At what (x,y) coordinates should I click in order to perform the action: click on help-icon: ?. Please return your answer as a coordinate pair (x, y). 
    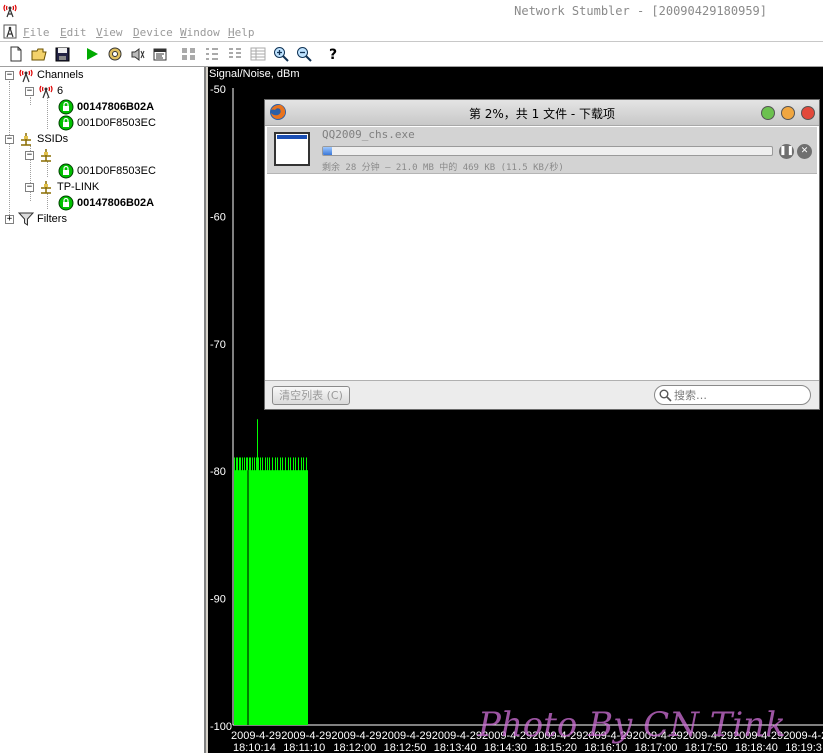
    Looking at the image, I should click on (334, 54).